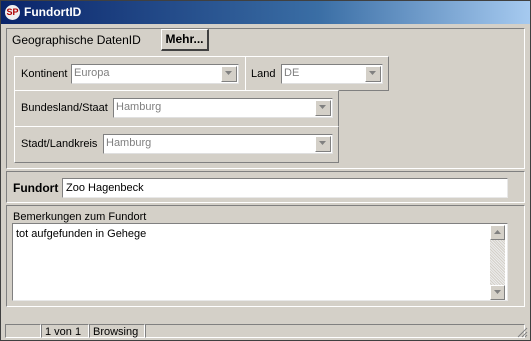 The image size is (531, 341). I want to click on kontinent-label: Kontinent, so click(44, 74).